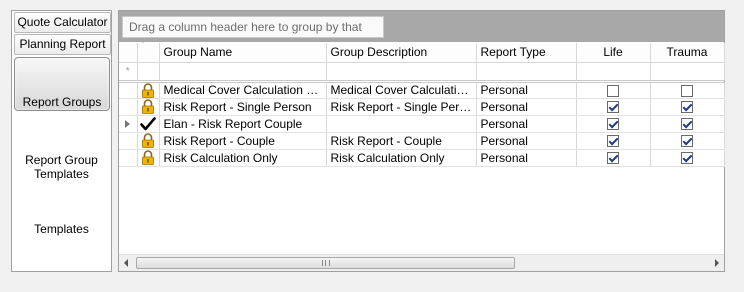 This screenshot has width=744, height=292. I want to click on column-header-life: Life, so click(613, 53).